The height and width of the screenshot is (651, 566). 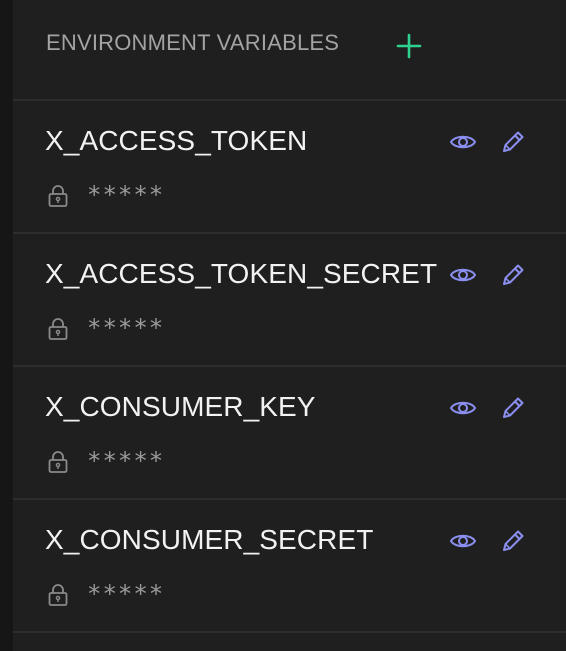 I want to click on add-variable-button, so click(x=409, y=46).